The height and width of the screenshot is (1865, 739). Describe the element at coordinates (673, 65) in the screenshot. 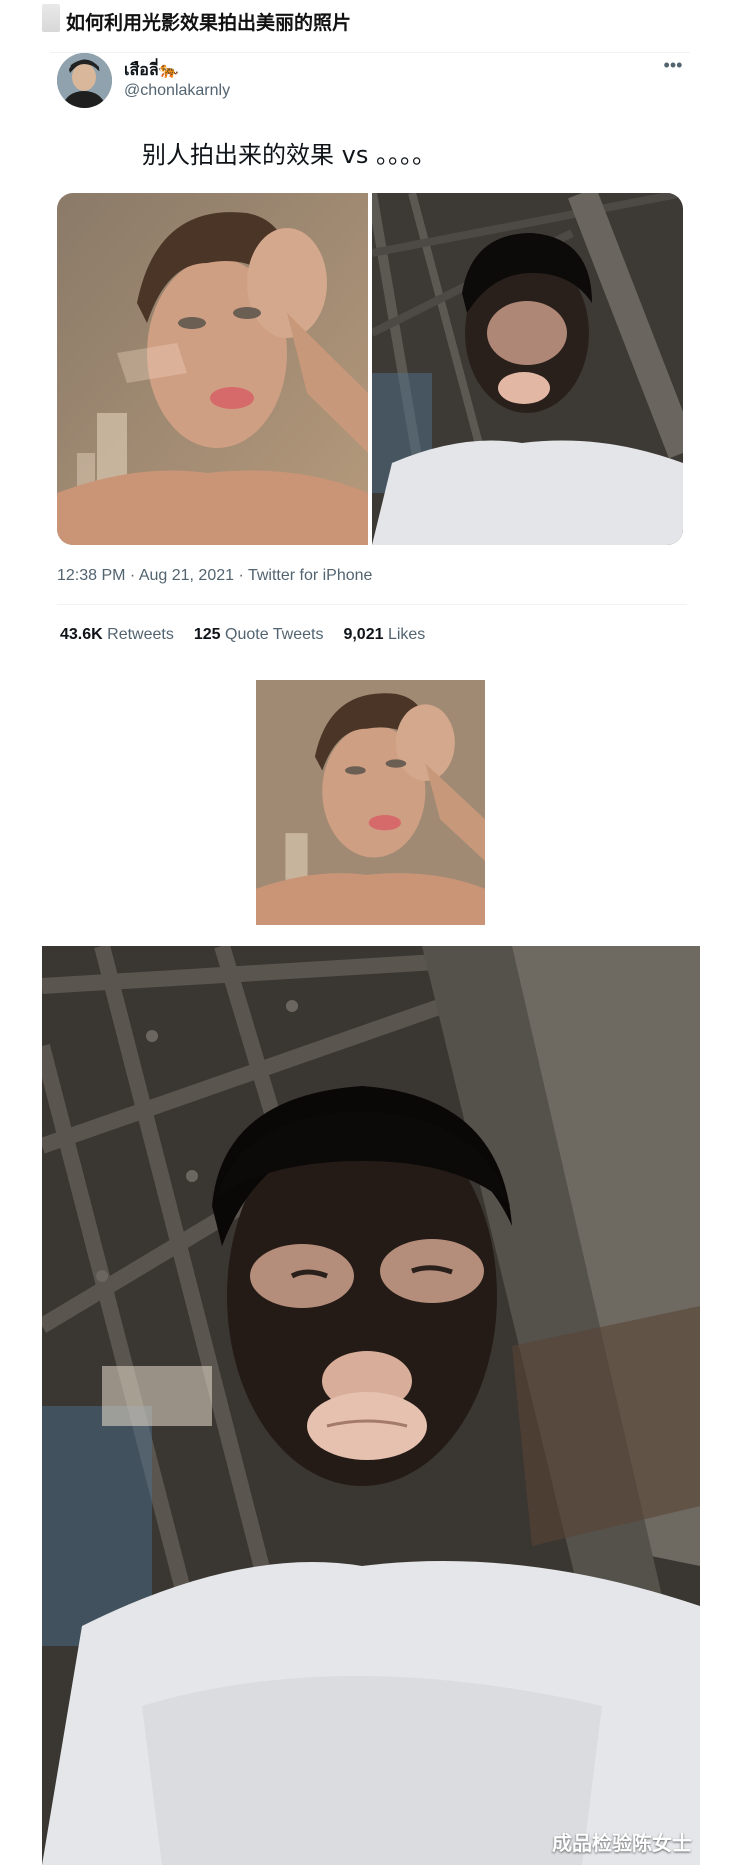

I see `more-horizontal-icon: •••` at that location.